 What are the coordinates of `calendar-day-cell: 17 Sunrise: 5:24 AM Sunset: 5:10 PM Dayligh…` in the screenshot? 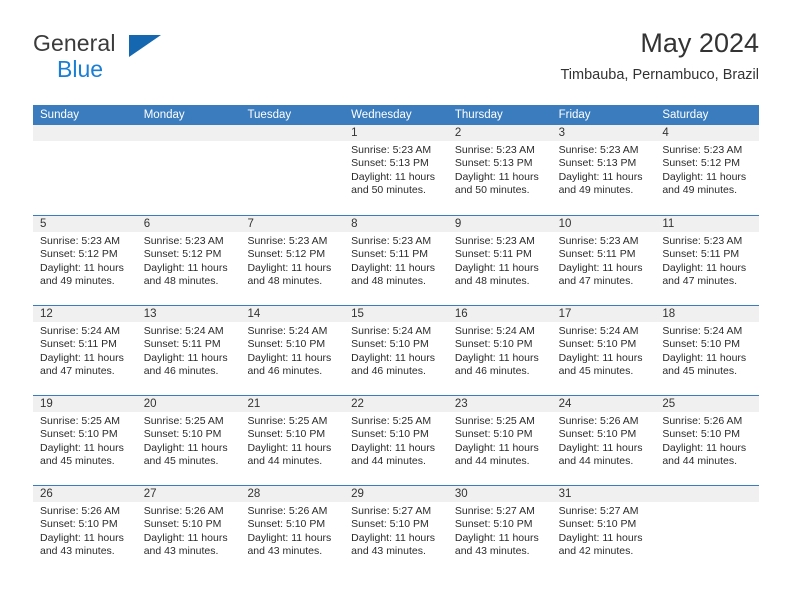 It's located at (603, 350).